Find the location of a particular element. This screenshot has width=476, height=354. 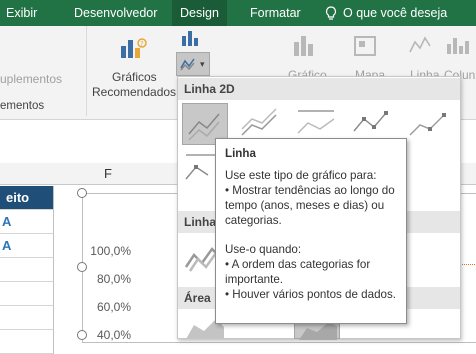

lightbulb-icon is located at coordinates (331, 13).